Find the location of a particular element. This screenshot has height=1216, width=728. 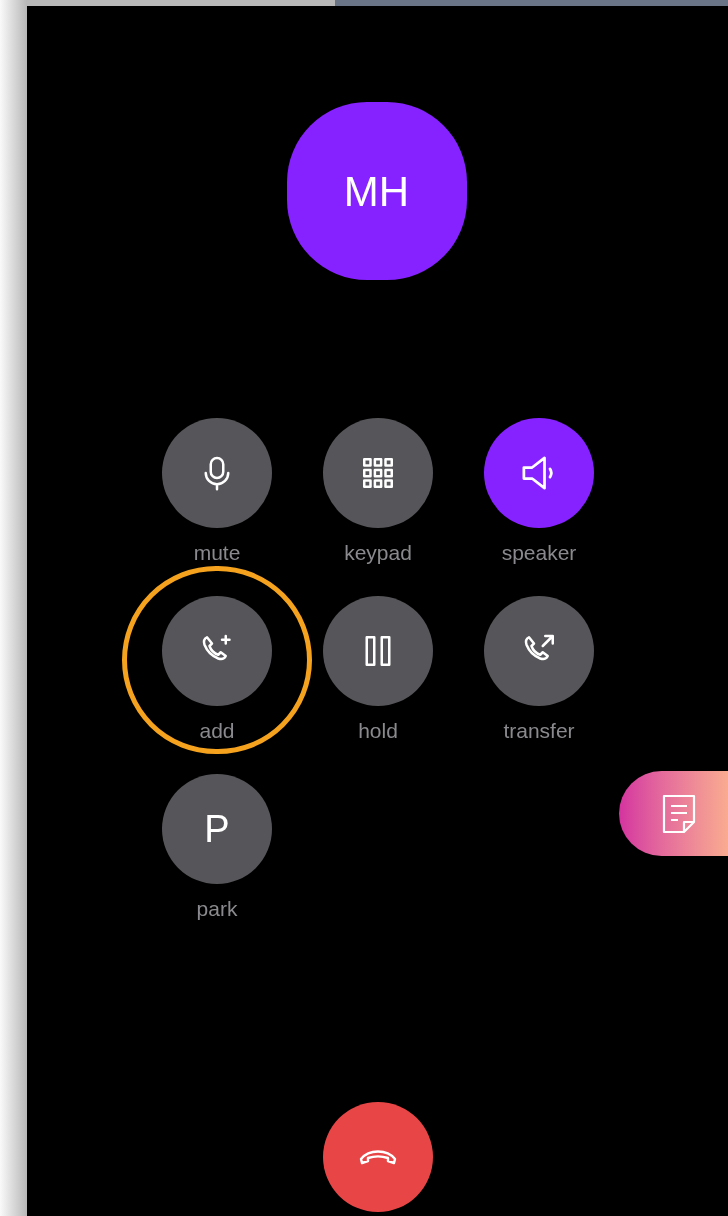

park-glyph: P is located at coordinates (217, 829).